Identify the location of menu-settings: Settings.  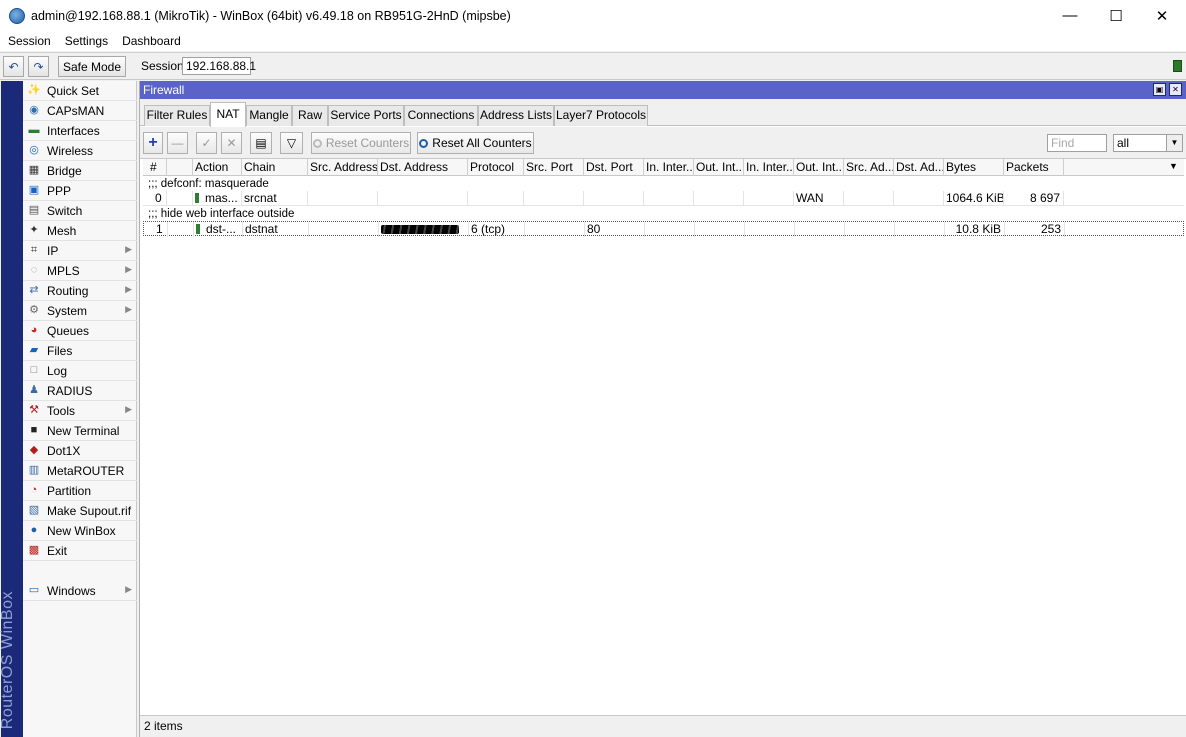
(86, 41).